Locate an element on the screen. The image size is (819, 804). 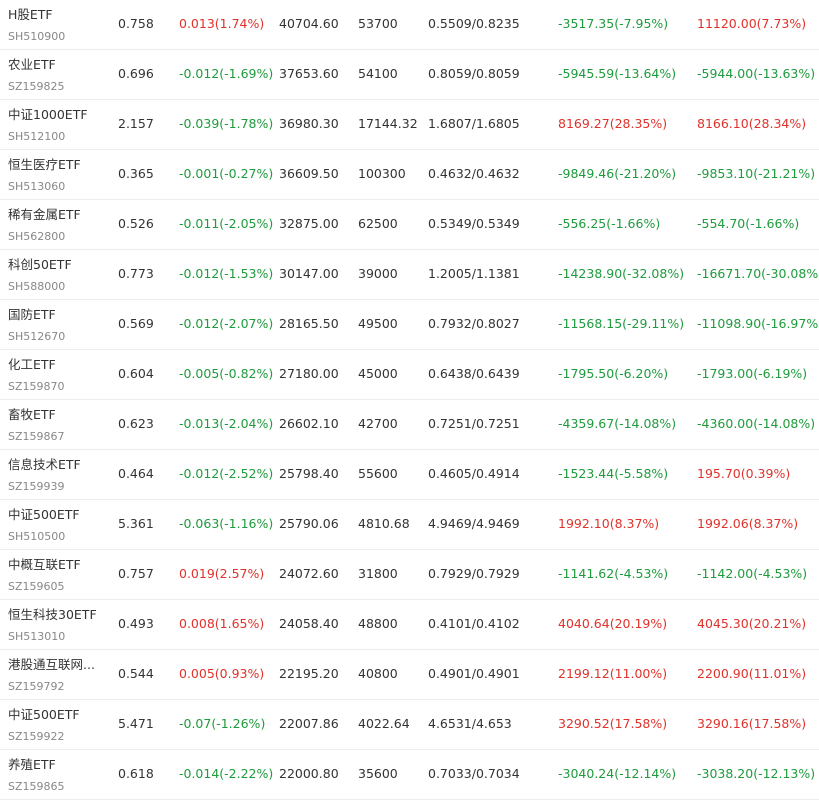
price-change: -0.039(-1.78%) is located at coordinates (226, 123).